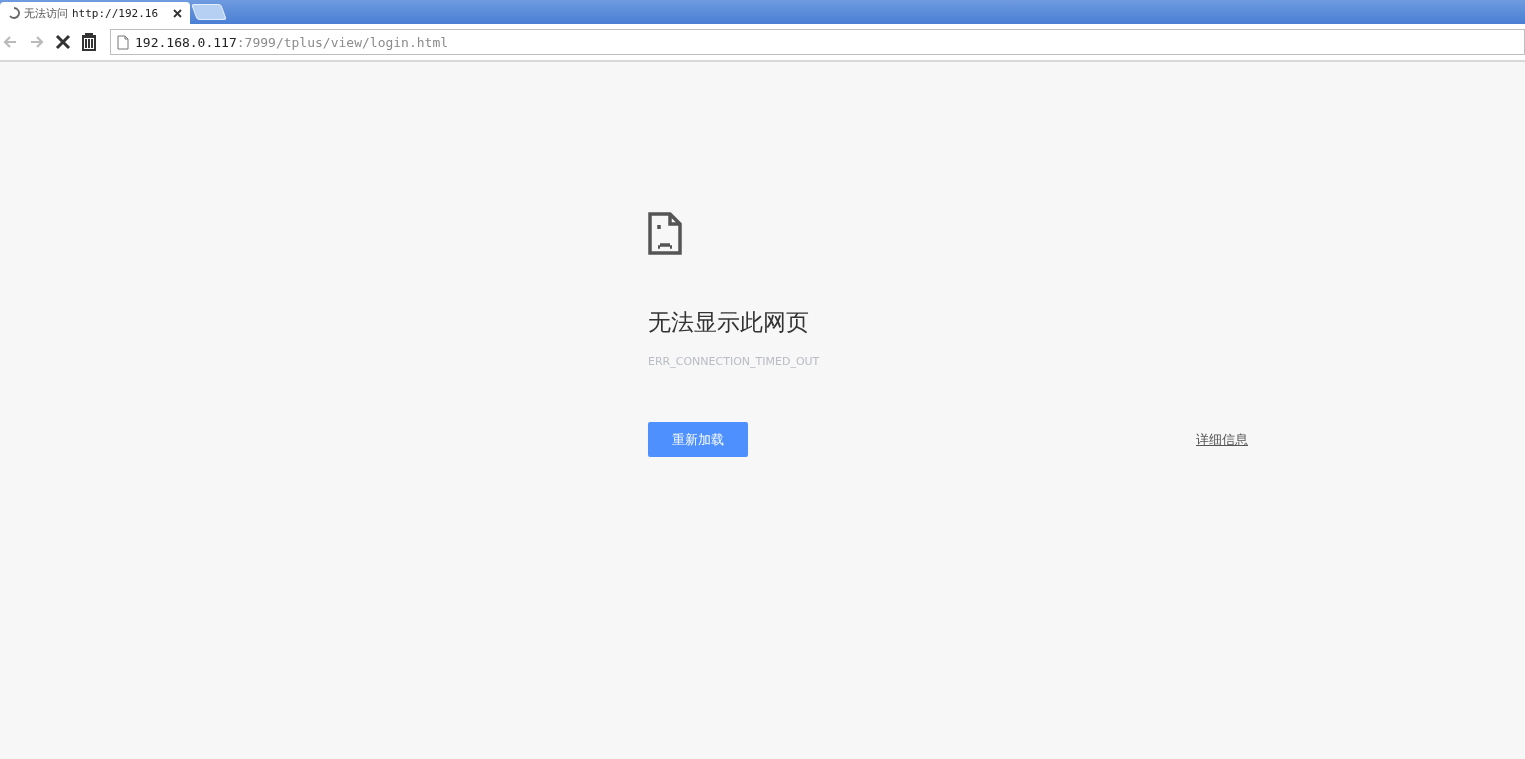  I want to click on url-host: 192.168.0.117, so click(186, 42).